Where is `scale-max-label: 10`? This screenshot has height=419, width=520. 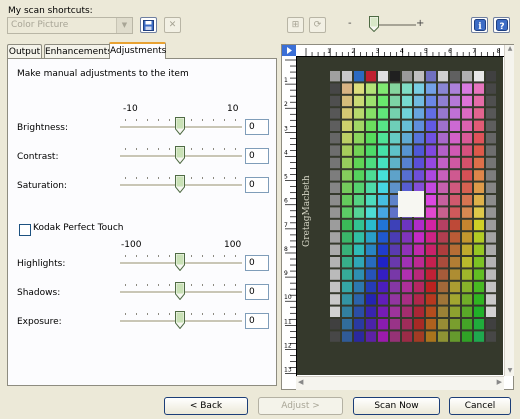 scale-max-label: 10 is located at coordinates (233, 109).